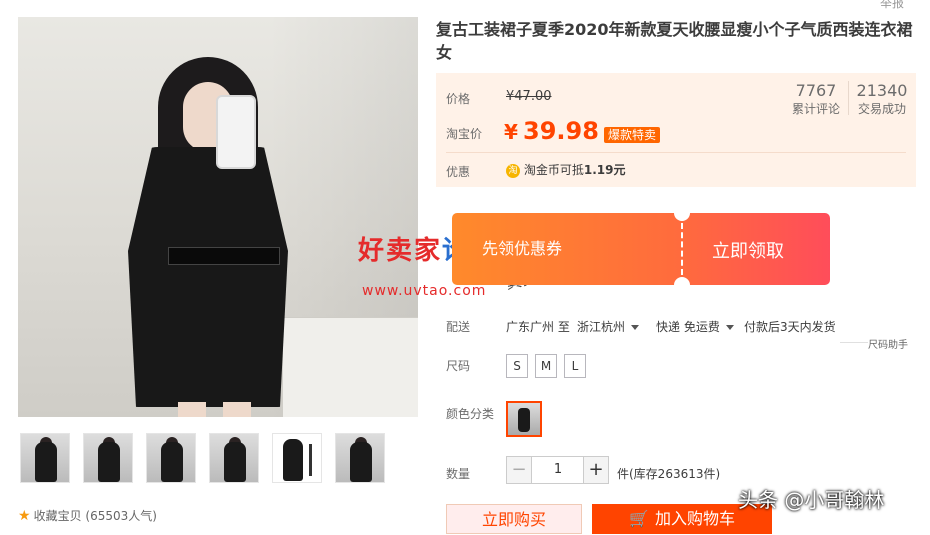 This screenshot has height=535, width=930. Describe the element at coordinates (224, 256) in the screenshot. I see `model-belt` at that location.